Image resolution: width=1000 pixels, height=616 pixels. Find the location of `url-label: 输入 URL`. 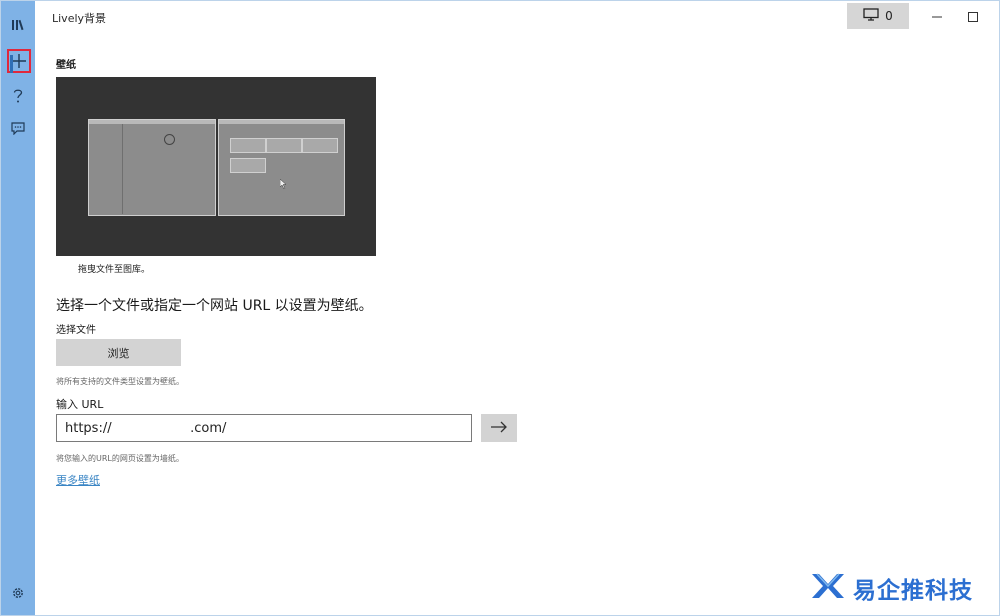

url-label: 输入 URL is located at coordinates (80, 404).